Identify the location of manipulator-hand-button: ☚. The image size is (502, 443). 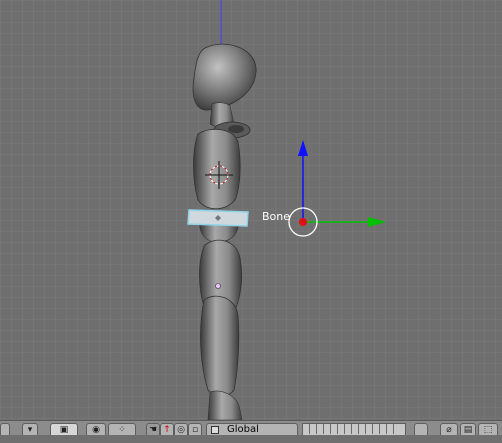
(153, 429).